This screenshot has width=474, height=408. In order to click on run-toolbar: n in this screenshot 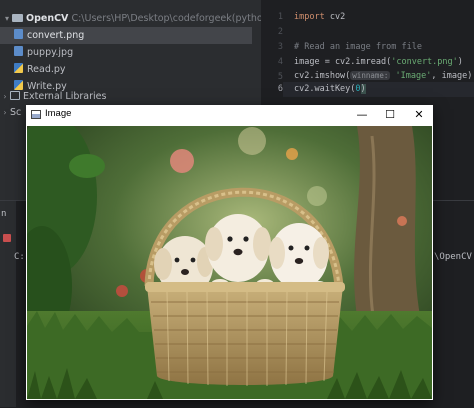, I will do `click(8, 304)`.